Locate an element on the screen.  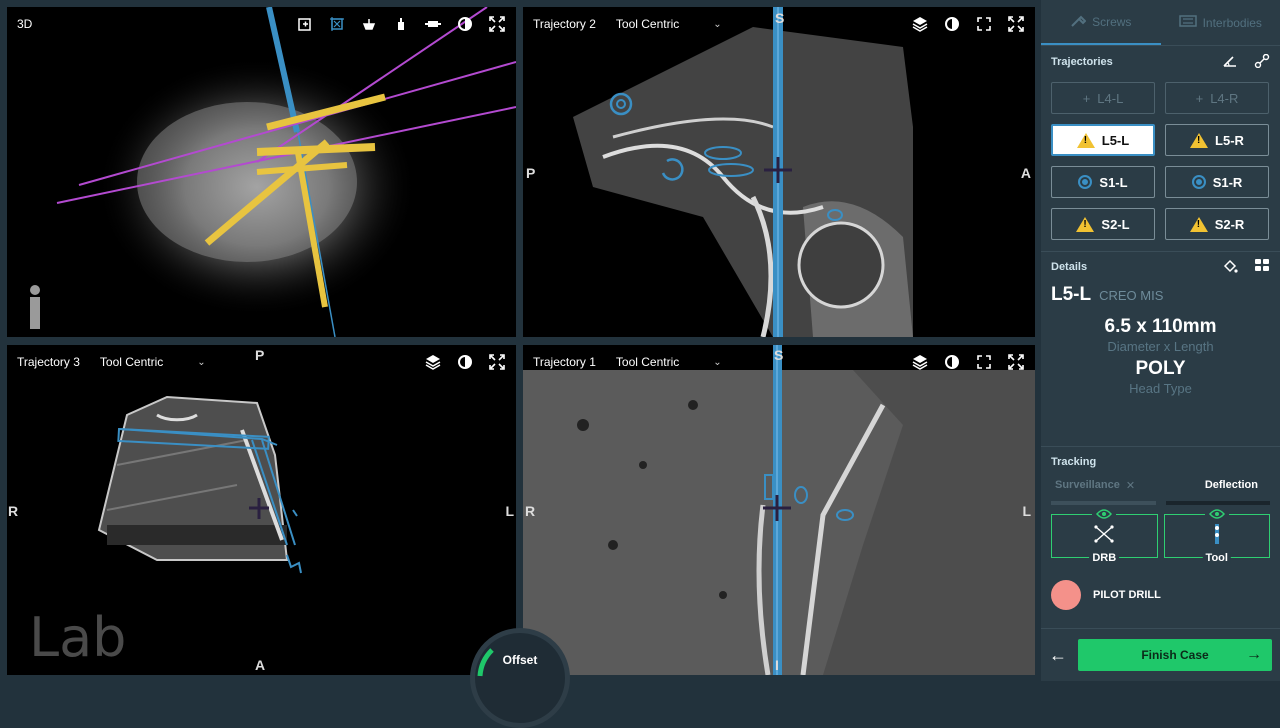
trajectory-button-s2-r: S2-R is located at coordinates (1217, 224).